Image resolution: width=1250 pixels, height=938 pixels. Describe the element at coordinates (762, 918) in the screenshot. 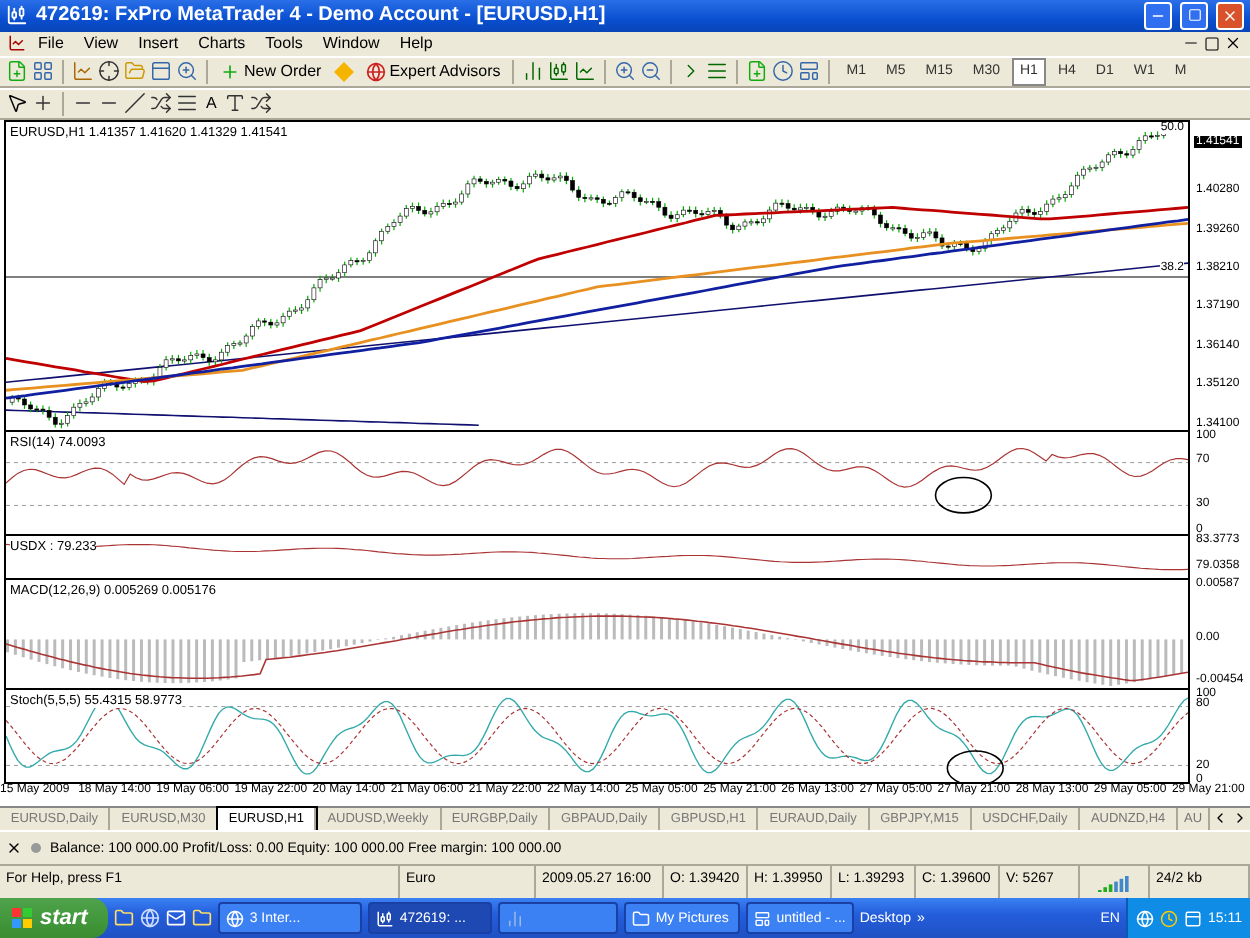

I see `window-icon` at that location.